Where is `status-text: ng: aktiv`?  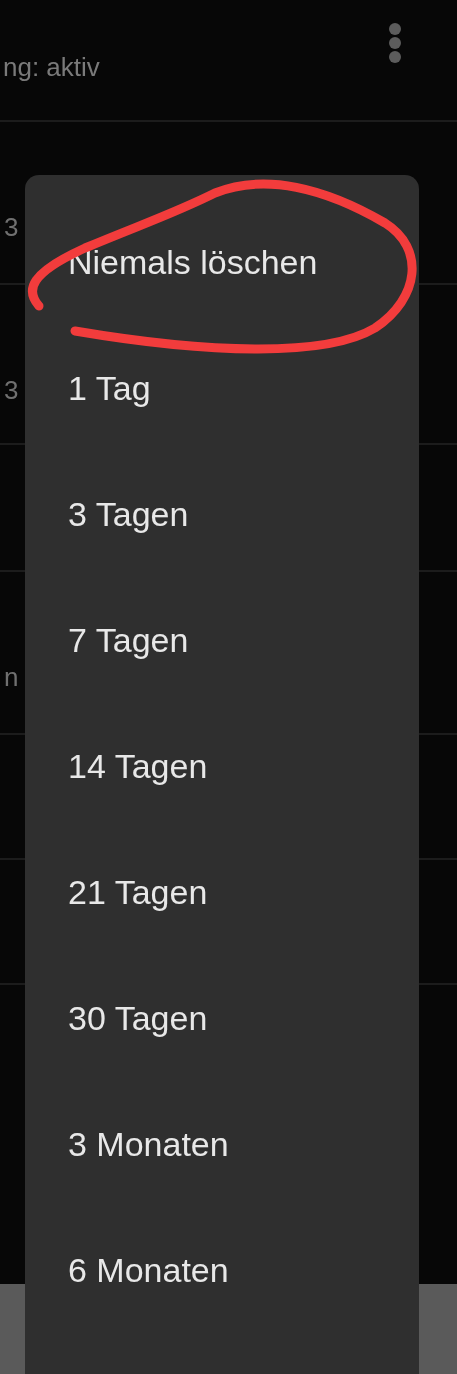
status-text: ng: aktiv is located at coordinates (51, 67).